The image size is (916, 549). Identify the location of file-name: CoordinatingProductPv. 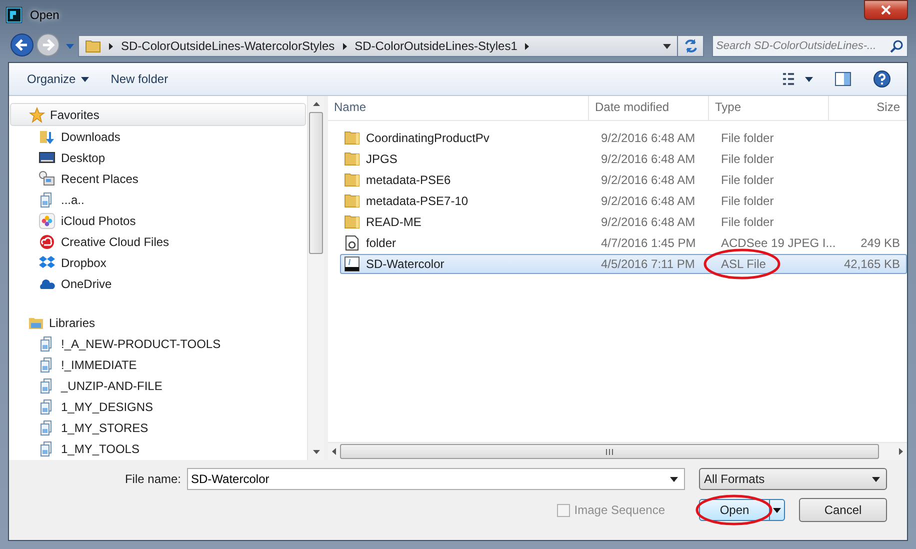
(428, 138).